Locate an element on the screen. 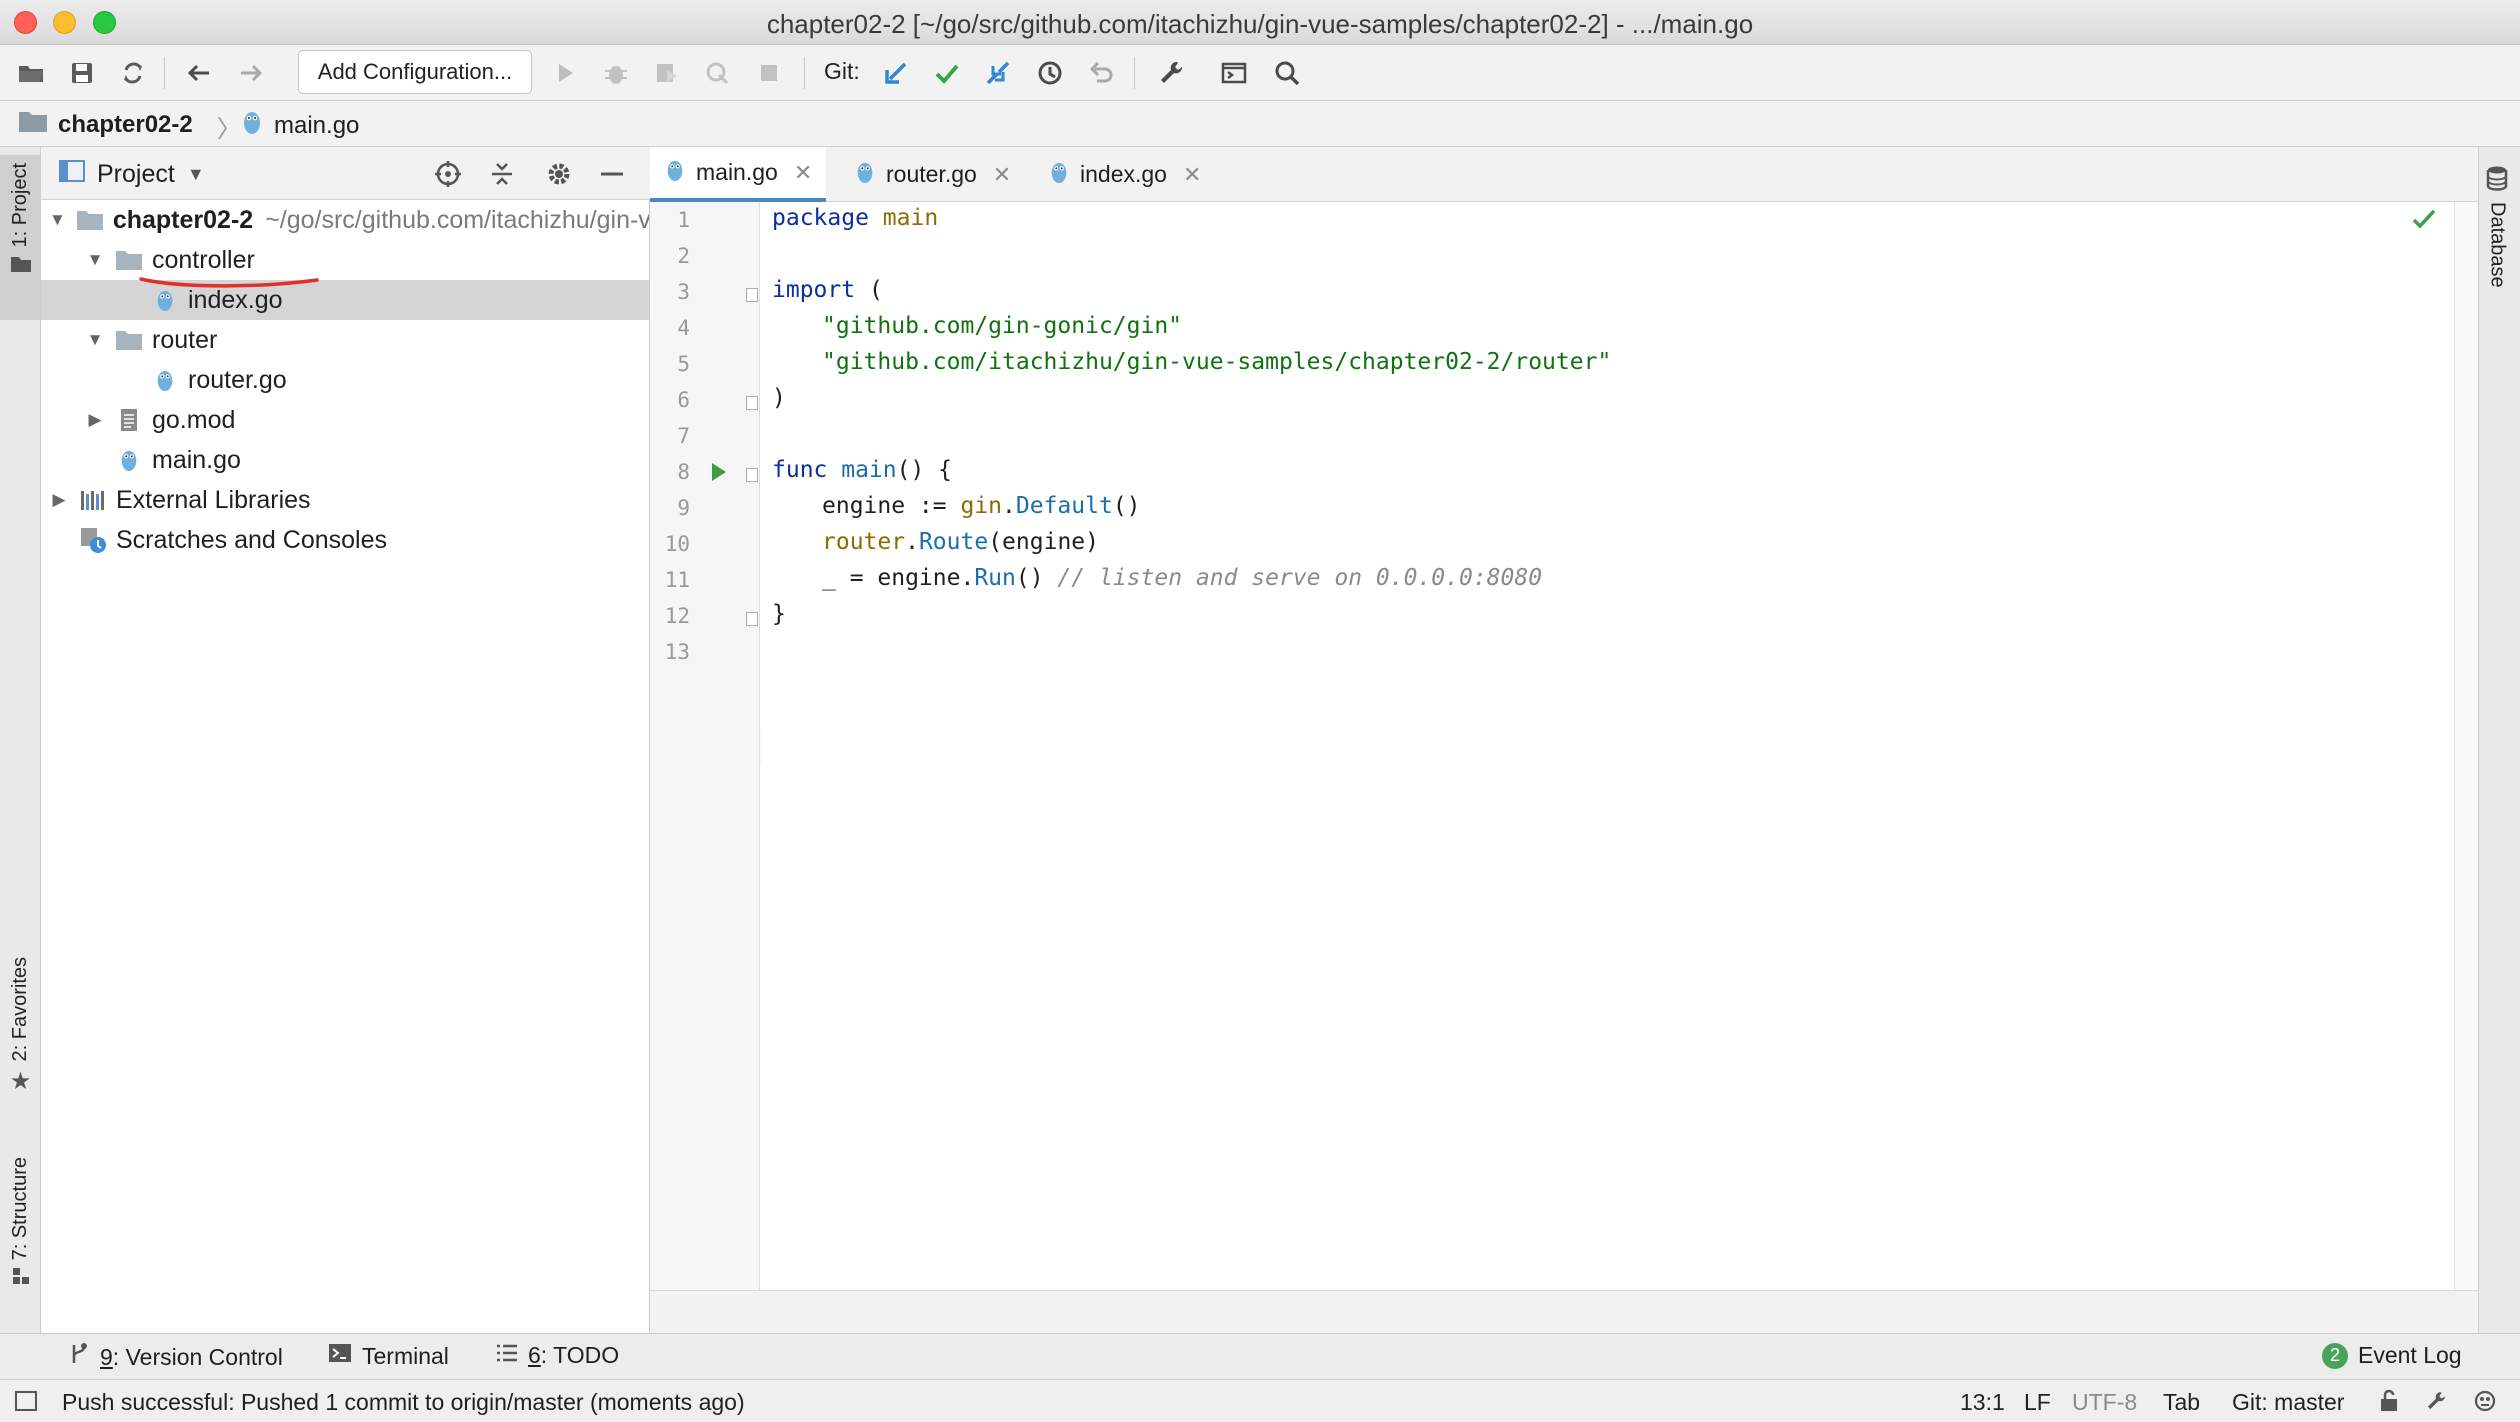  event-log-tool-button: 2 Event Log is located at coordinates (2392, 1355).